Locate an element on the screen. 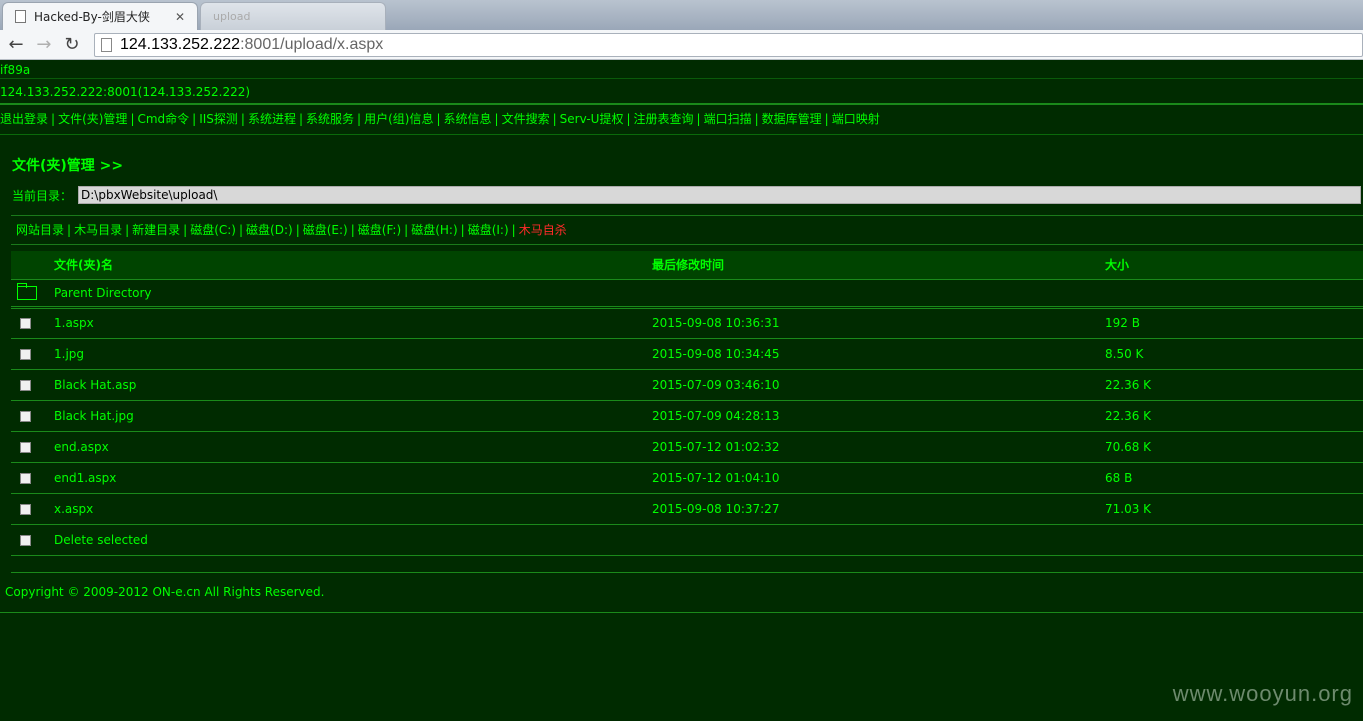 The height and width of the screenshot is (721, 1363). file-size: 71.03 K is located at coordinates (1234, 509).